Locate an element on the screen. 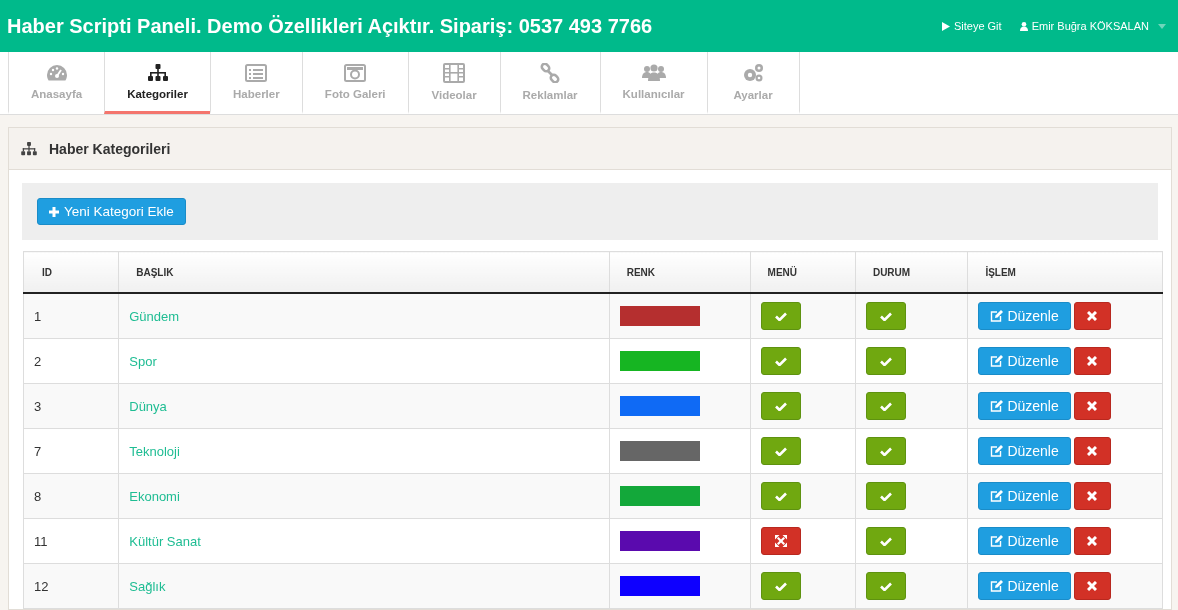 This screenshot has width=1178, height=610. column-header: RENK is located at coordinates (680, 272).